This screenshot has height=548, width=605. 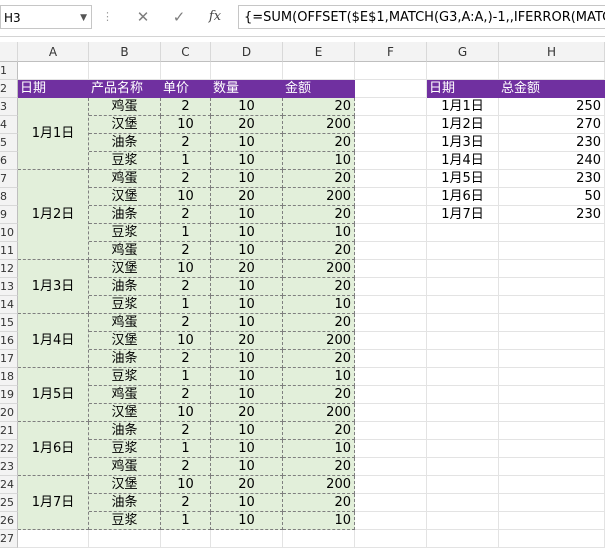 What do you see at coordinates (9, 521) in the screenshot?
I see `row-header-26: 26` at bounding box center [9, 521].